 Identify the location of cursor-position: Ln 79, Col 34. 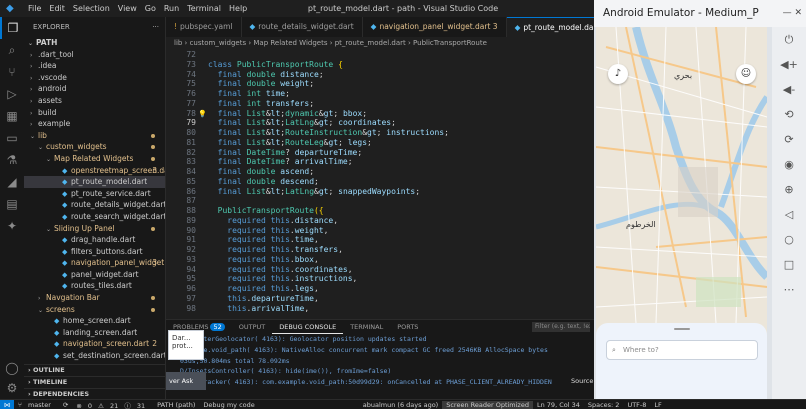
(558, 405).